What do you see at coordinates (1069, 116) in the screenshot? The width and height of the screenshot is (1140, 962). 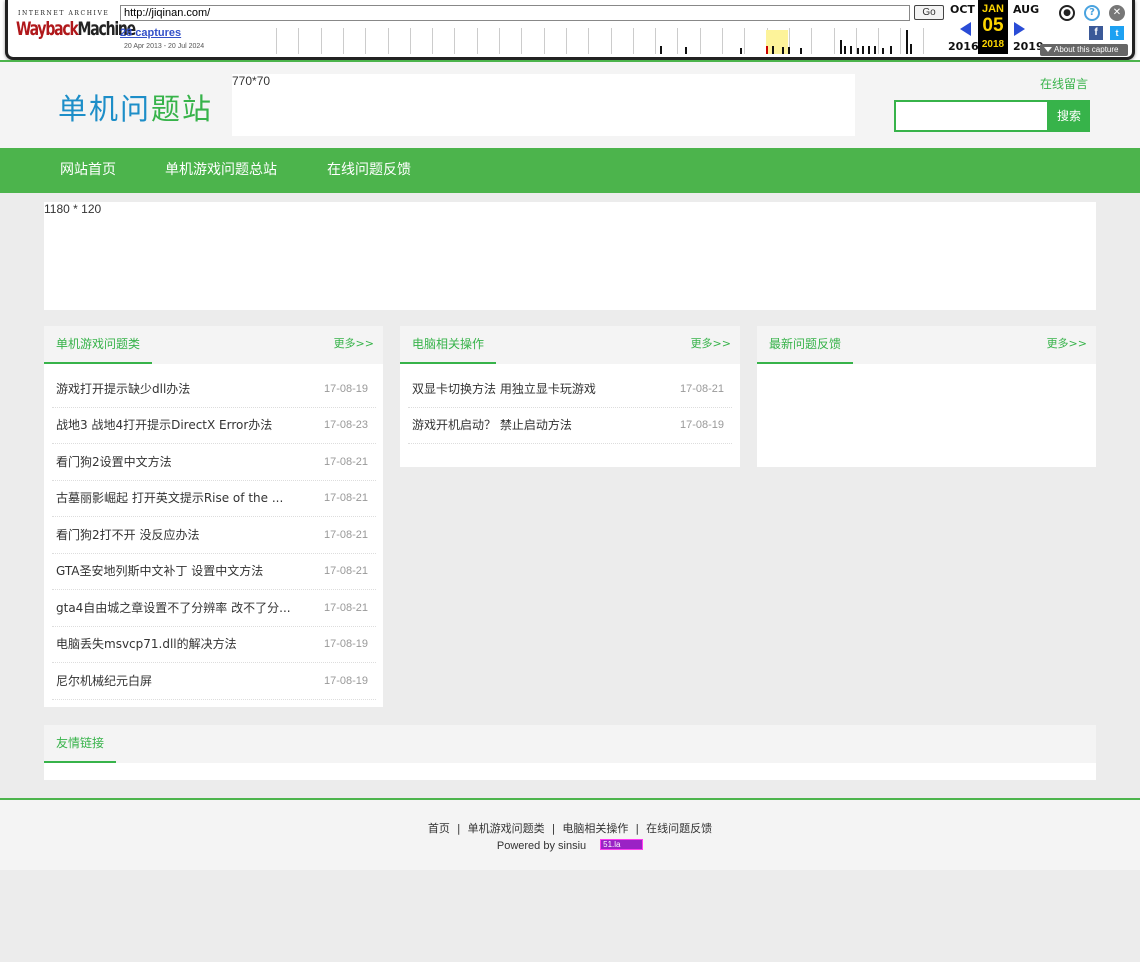 I see `search-button: 搜索` at bounding box center [1069, 116].